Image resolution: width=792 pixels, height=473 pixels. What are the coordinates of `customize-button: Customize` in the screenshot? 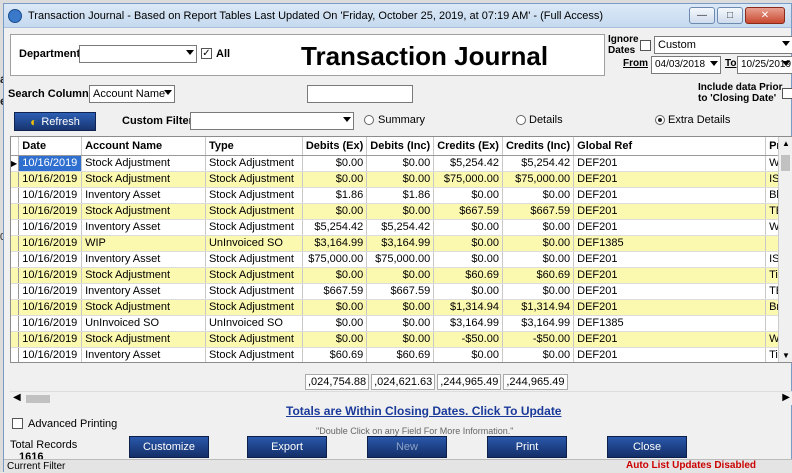 It's located at (169, 447).